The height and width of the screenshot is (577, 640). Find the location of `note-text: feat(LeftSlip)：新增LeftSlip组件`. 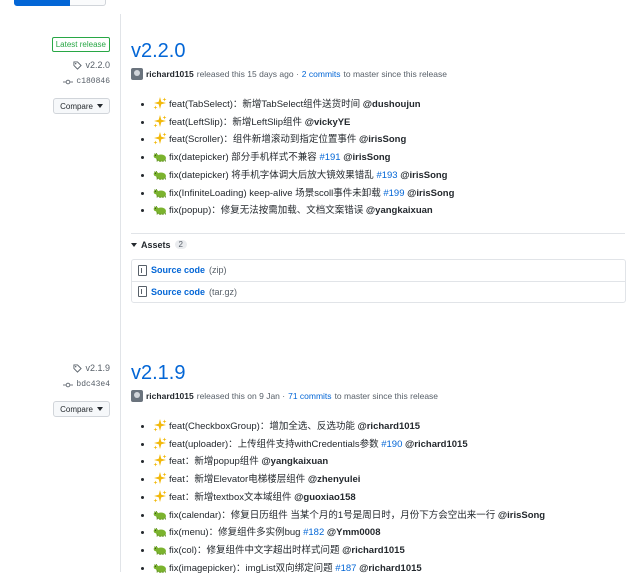

note-text: feat(LeftSlip)：新增LeftSlip组件 is located at coordinates (237, 122).